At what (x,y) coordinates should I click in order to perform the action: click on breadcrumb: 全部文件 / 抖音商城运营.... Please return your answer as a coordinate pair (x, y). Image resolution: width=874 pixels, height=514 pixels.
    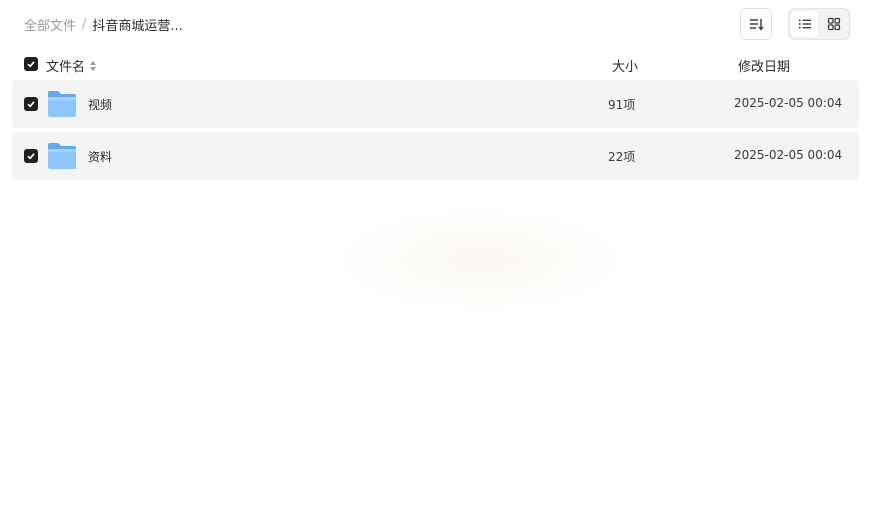
    Looking at the image, I should click on (103, 24).